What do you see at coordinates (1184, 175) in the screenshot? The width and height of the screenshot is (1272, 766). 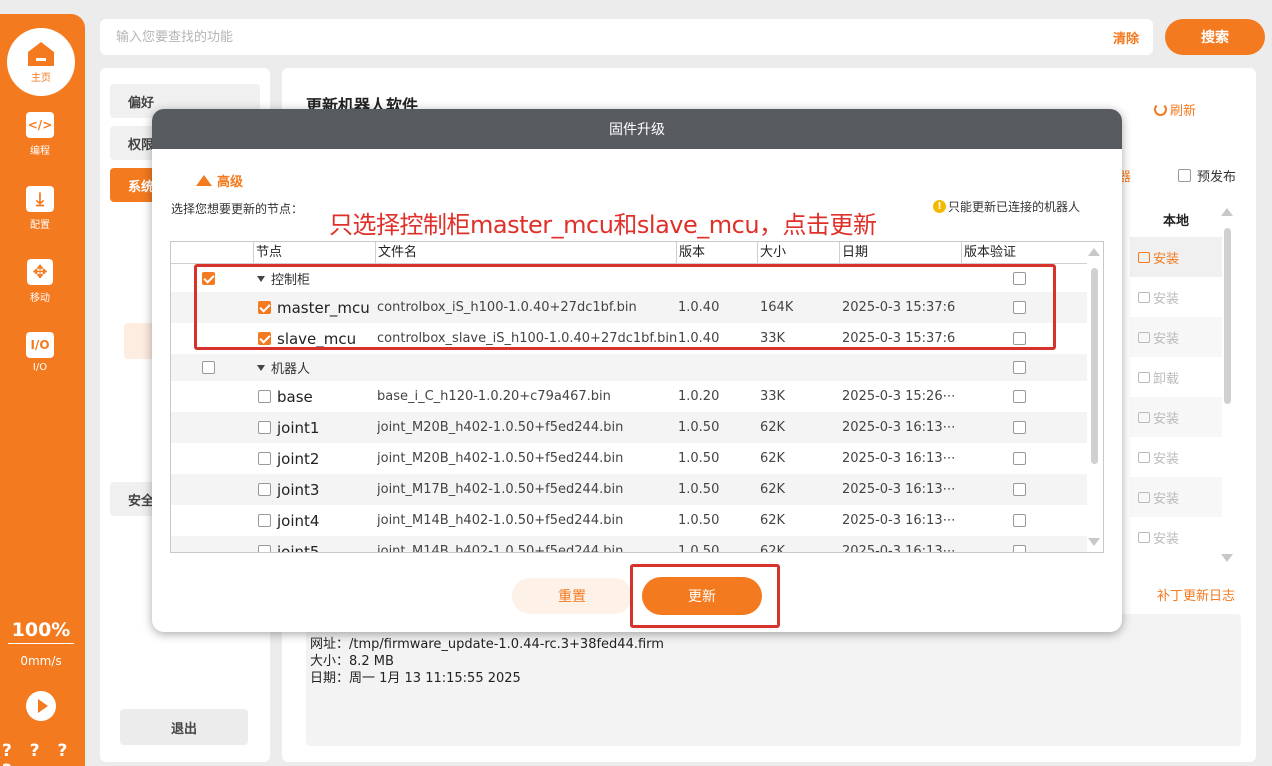 I see `prerelease-checkbox` at bounding box center [1184, 175].